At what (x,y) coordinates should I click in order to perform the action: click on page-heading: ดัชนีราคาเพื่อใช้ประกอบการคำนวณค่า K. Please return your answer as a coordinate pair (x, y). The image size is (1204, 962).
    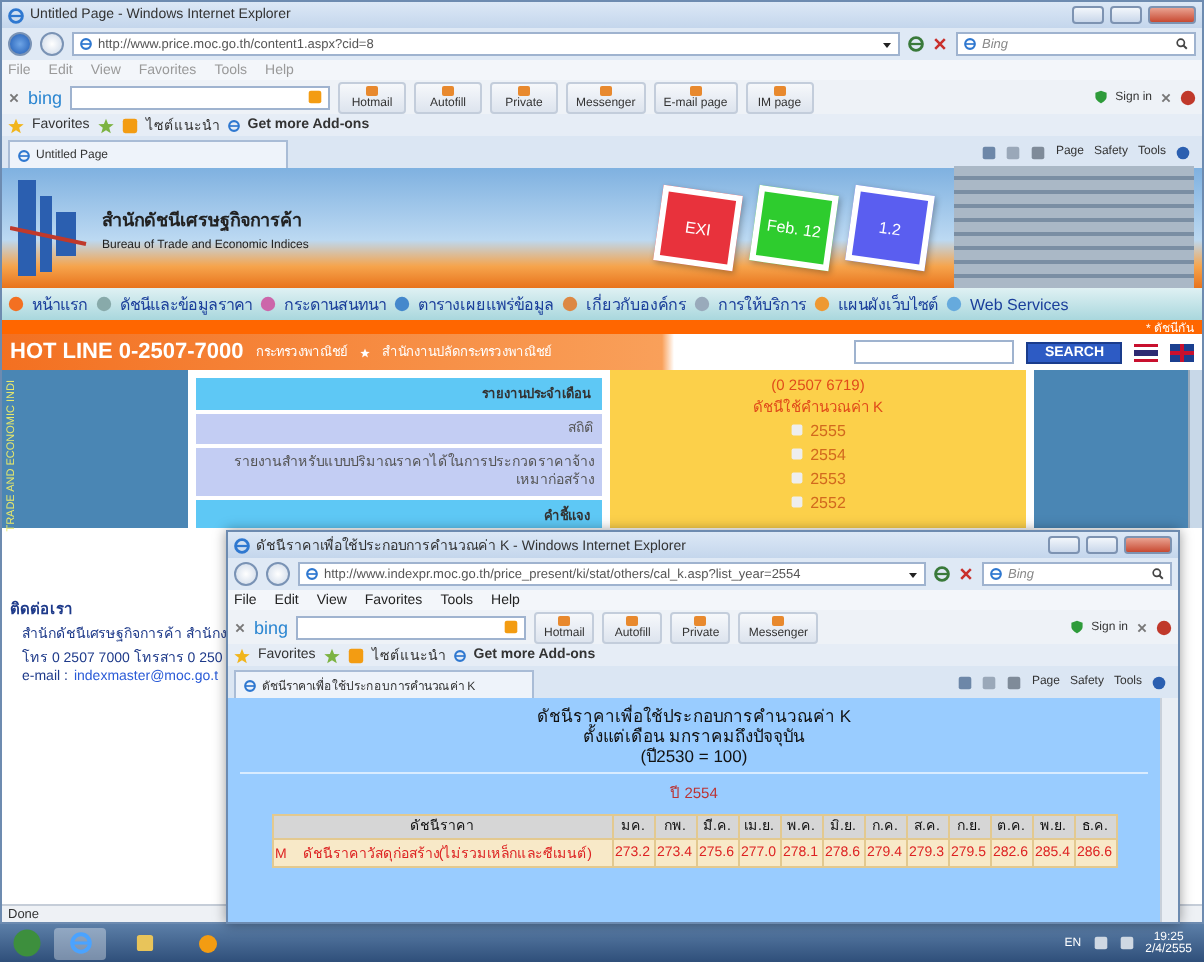
    Looking at the image, I should click on (694, 716).